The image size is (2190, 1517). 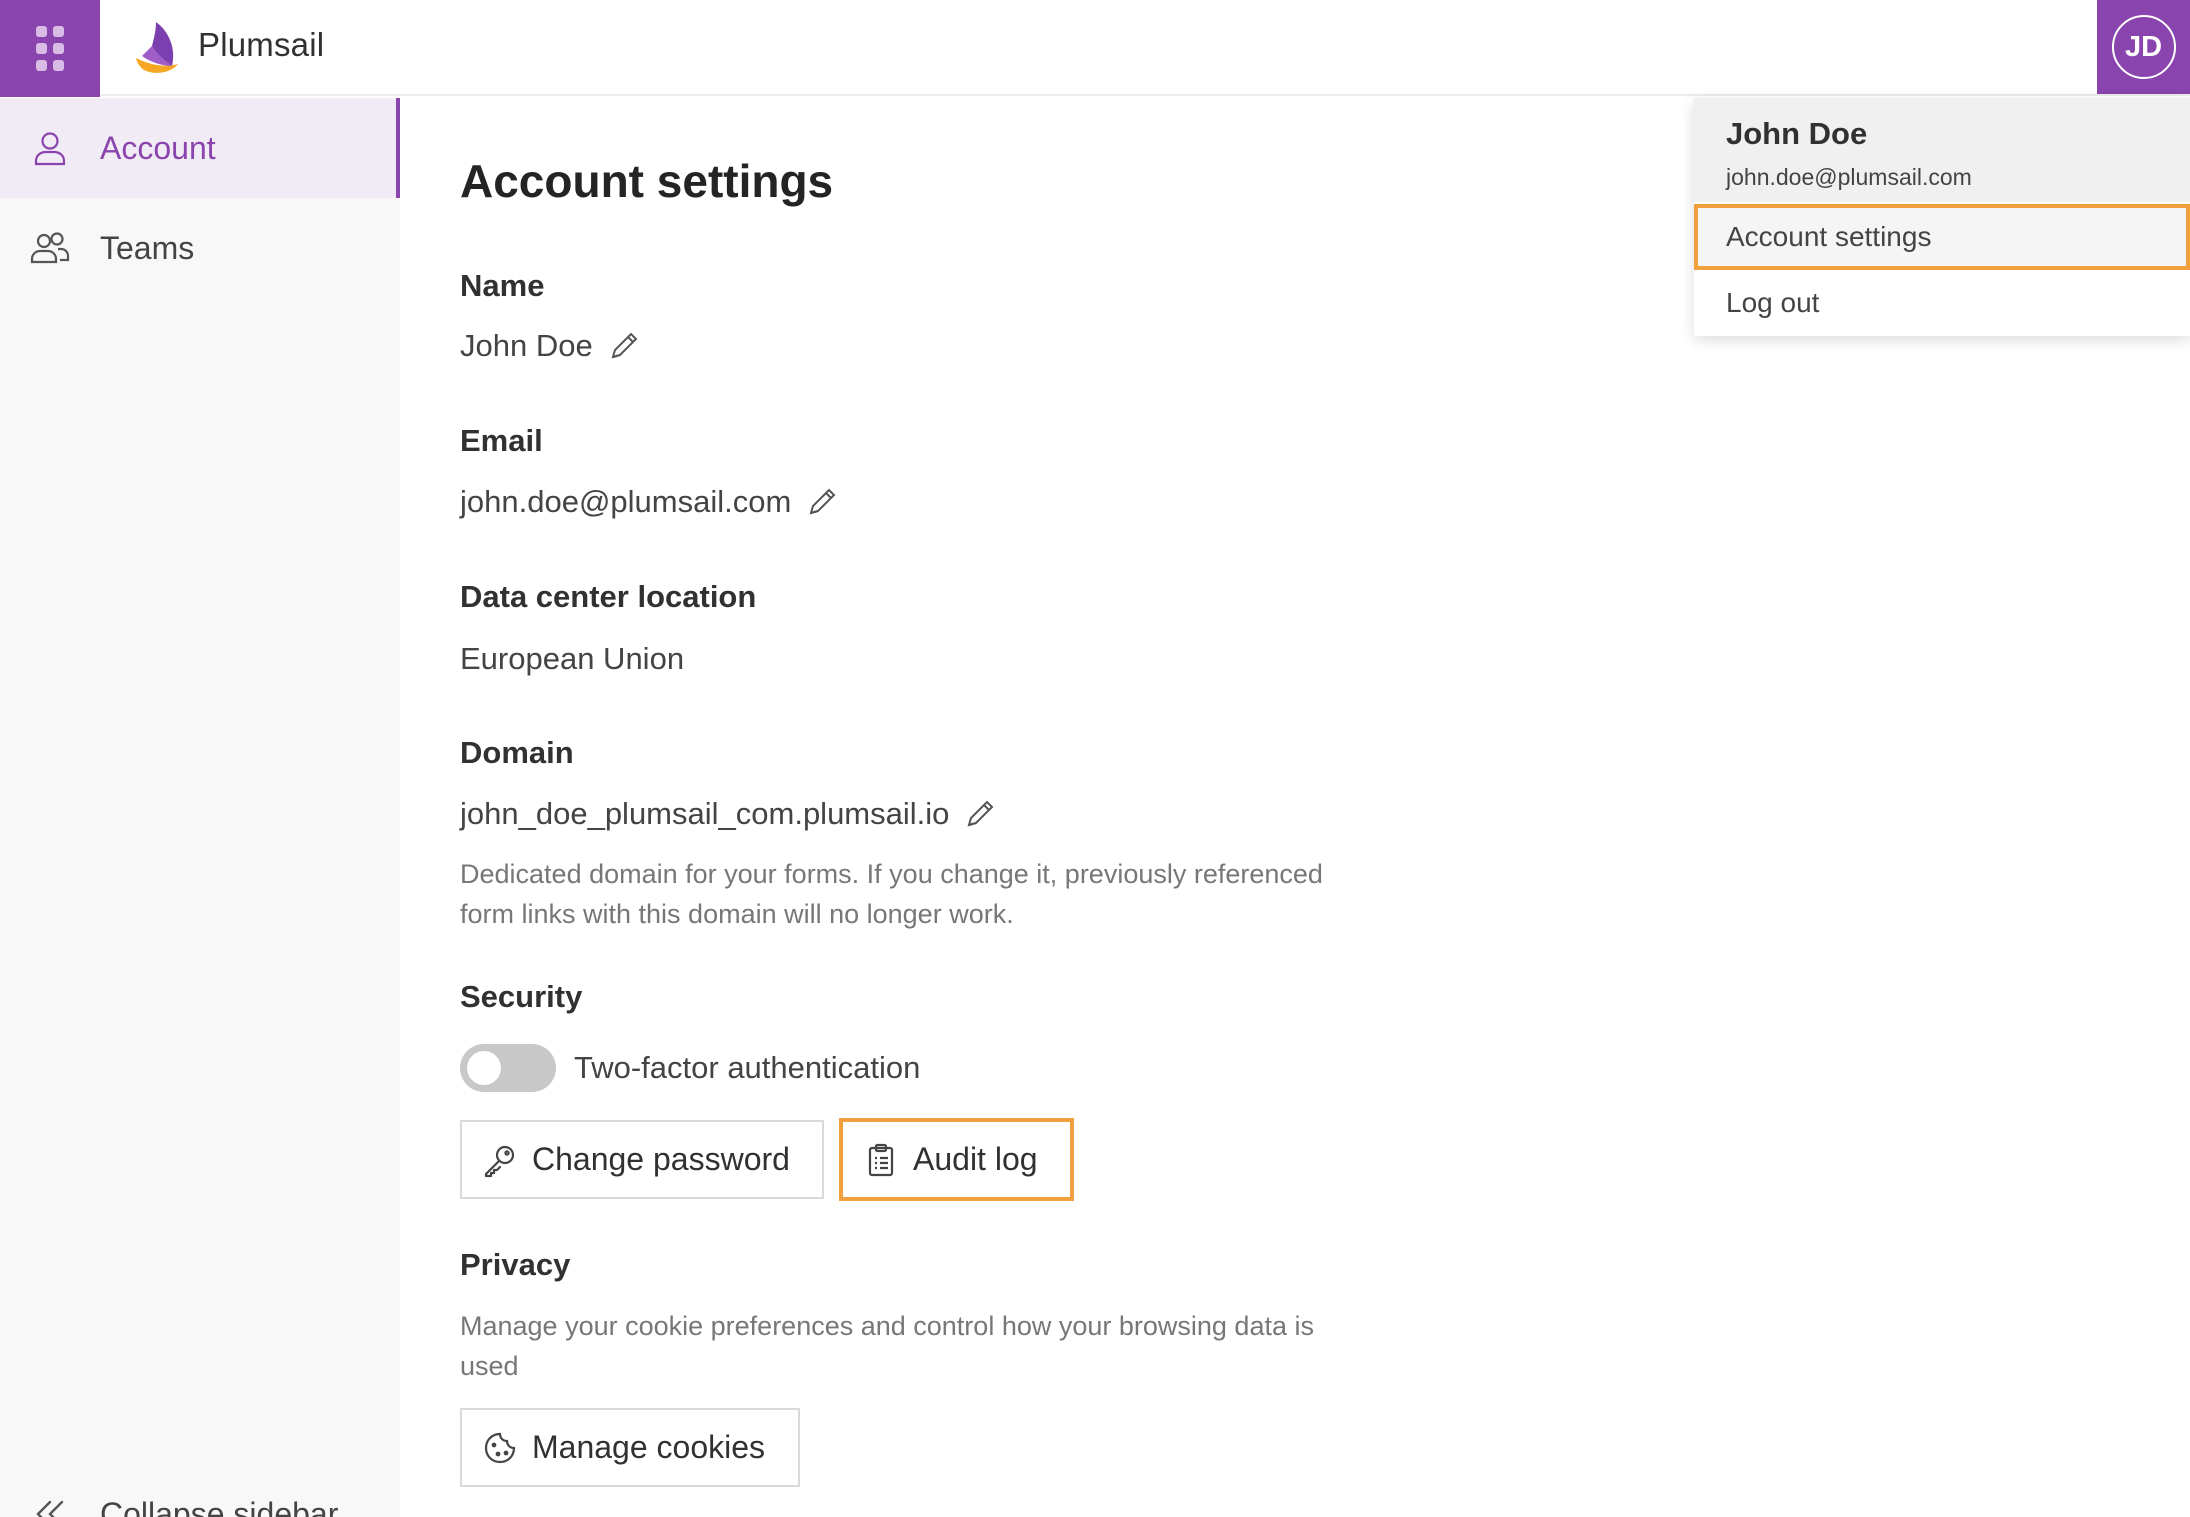 What do you see at coordinates (157, 47) in the screenshot?
I see `plumsail-logo-icon` at bounding box center [157, 47].